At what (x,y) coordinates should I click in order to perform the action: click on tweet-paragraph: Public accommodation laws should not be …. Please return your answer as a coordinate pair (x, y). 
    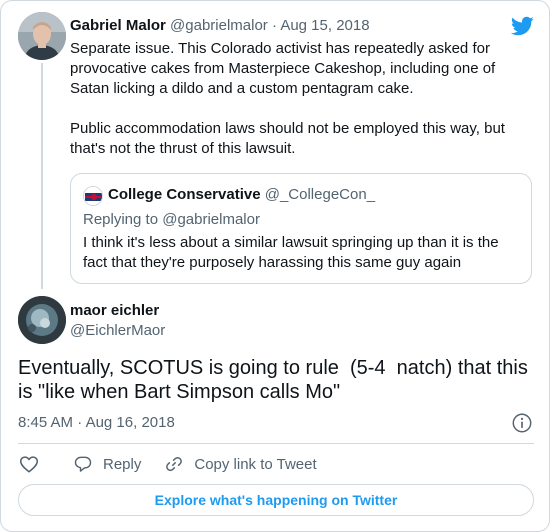
    Looking at the image, I should click on (287, 138).